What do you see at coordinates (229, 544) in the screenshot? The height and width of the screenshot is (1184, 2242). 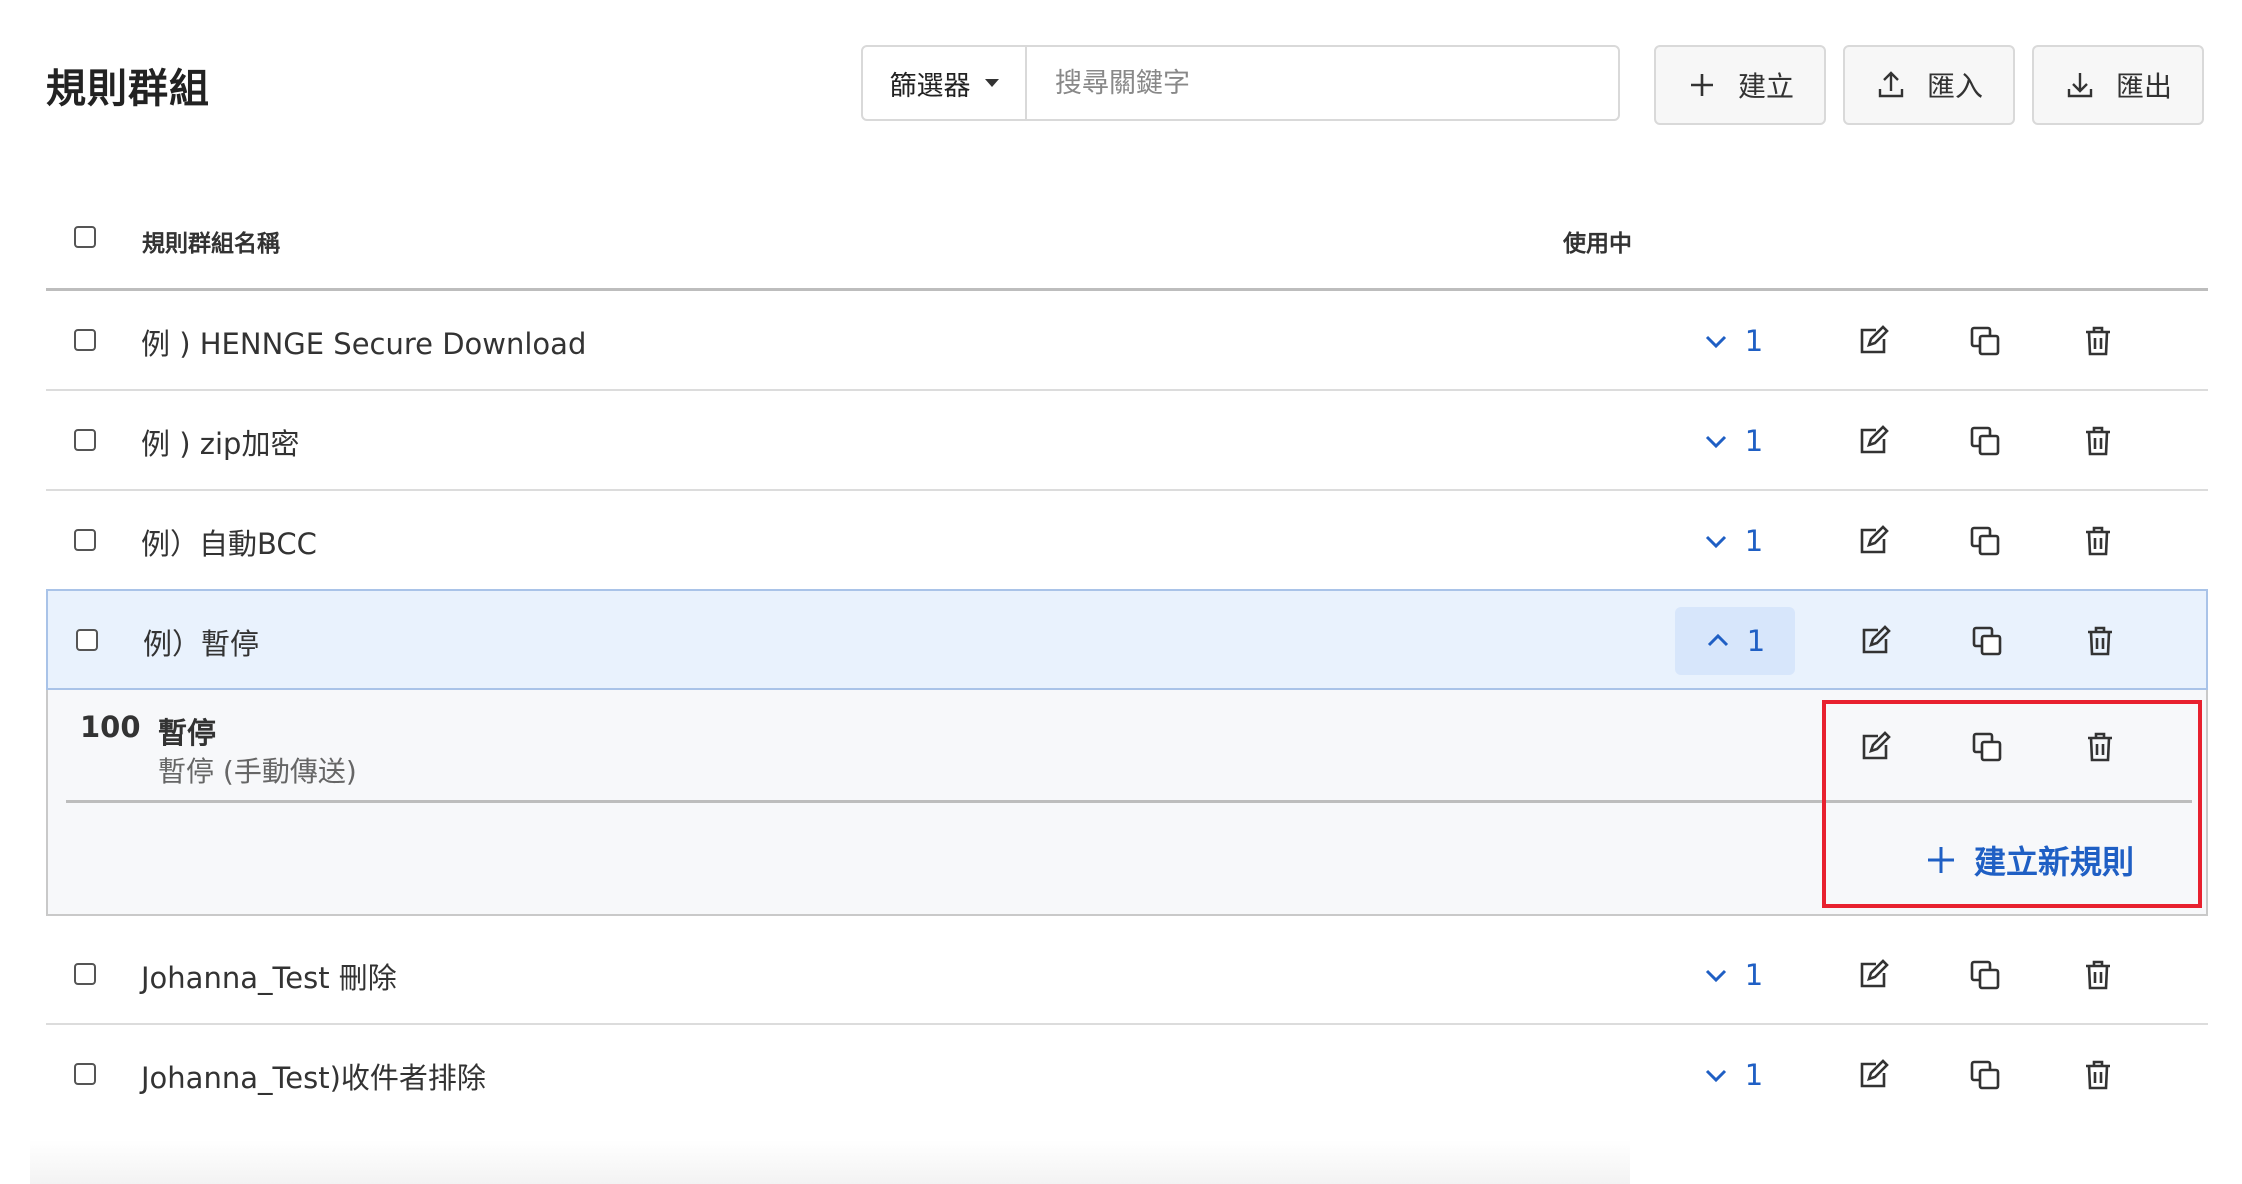 I see `row-name: 例）自動BCC` at bounding box center [229, 544].